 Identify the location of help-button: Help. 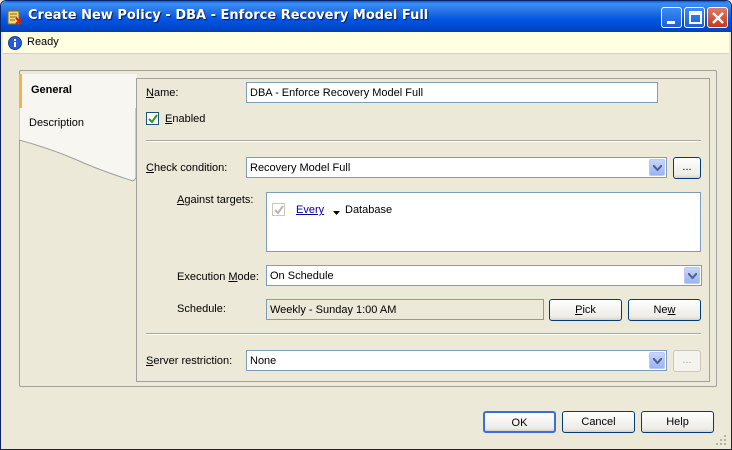
(677, 422).